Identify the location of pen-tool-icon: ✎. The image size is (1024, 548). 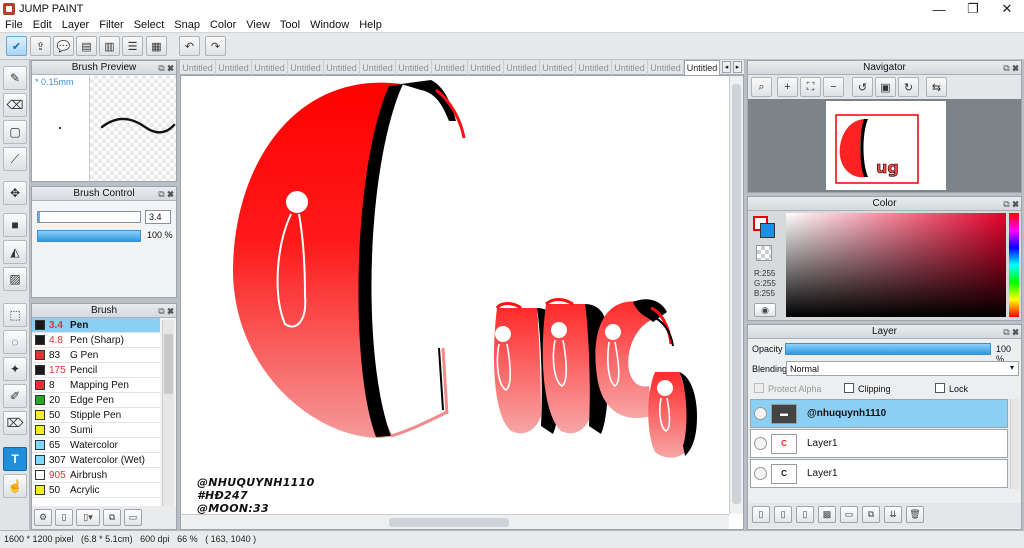
(15, 78).